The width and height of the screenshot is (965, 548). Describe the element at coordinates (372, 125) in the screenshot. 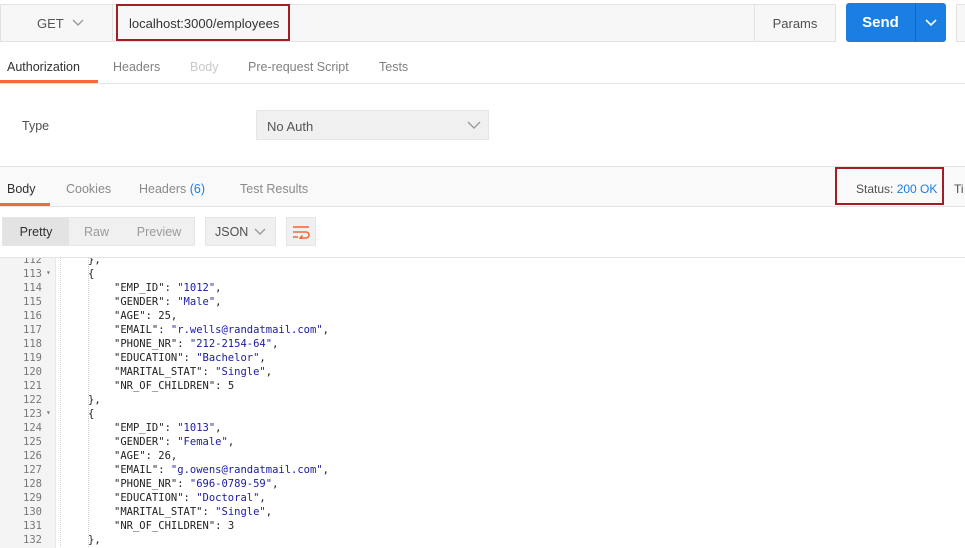

I see `auth-type-select: No Auth` at that location.